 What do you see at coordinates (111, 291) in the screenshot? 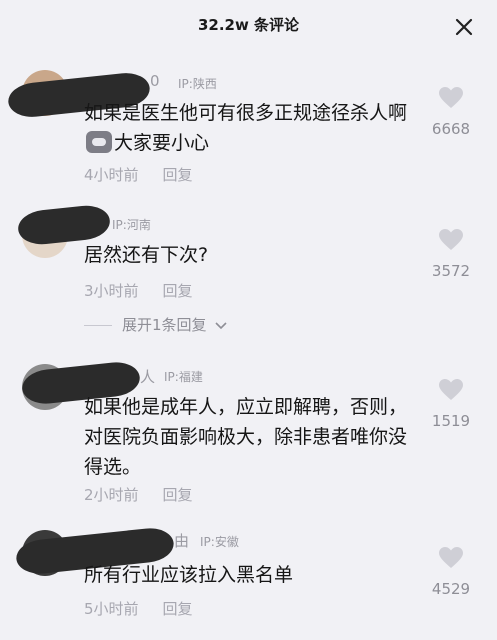
I see `comment-time: 3小时前` at bounding box center [111, 291].